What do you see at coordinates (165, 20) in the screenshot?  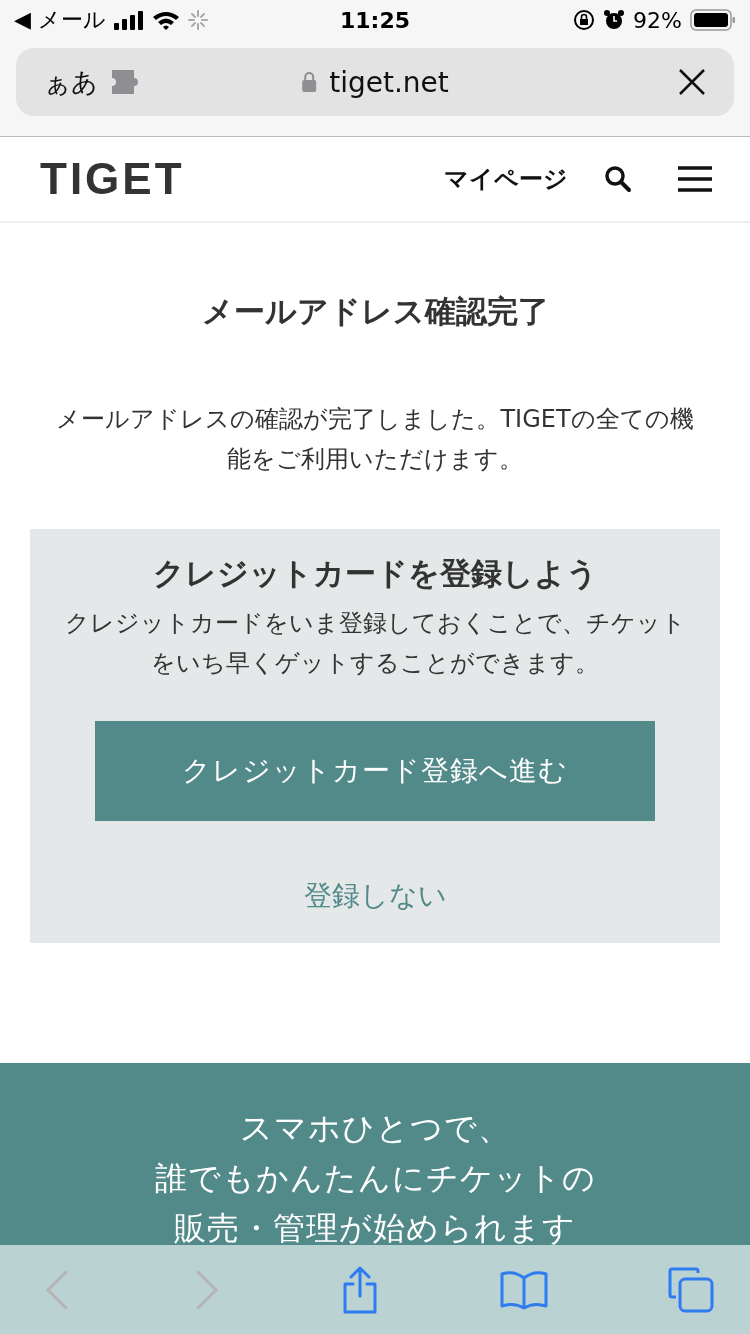 I see `wifi-icon` at bounding box center [165, 20].